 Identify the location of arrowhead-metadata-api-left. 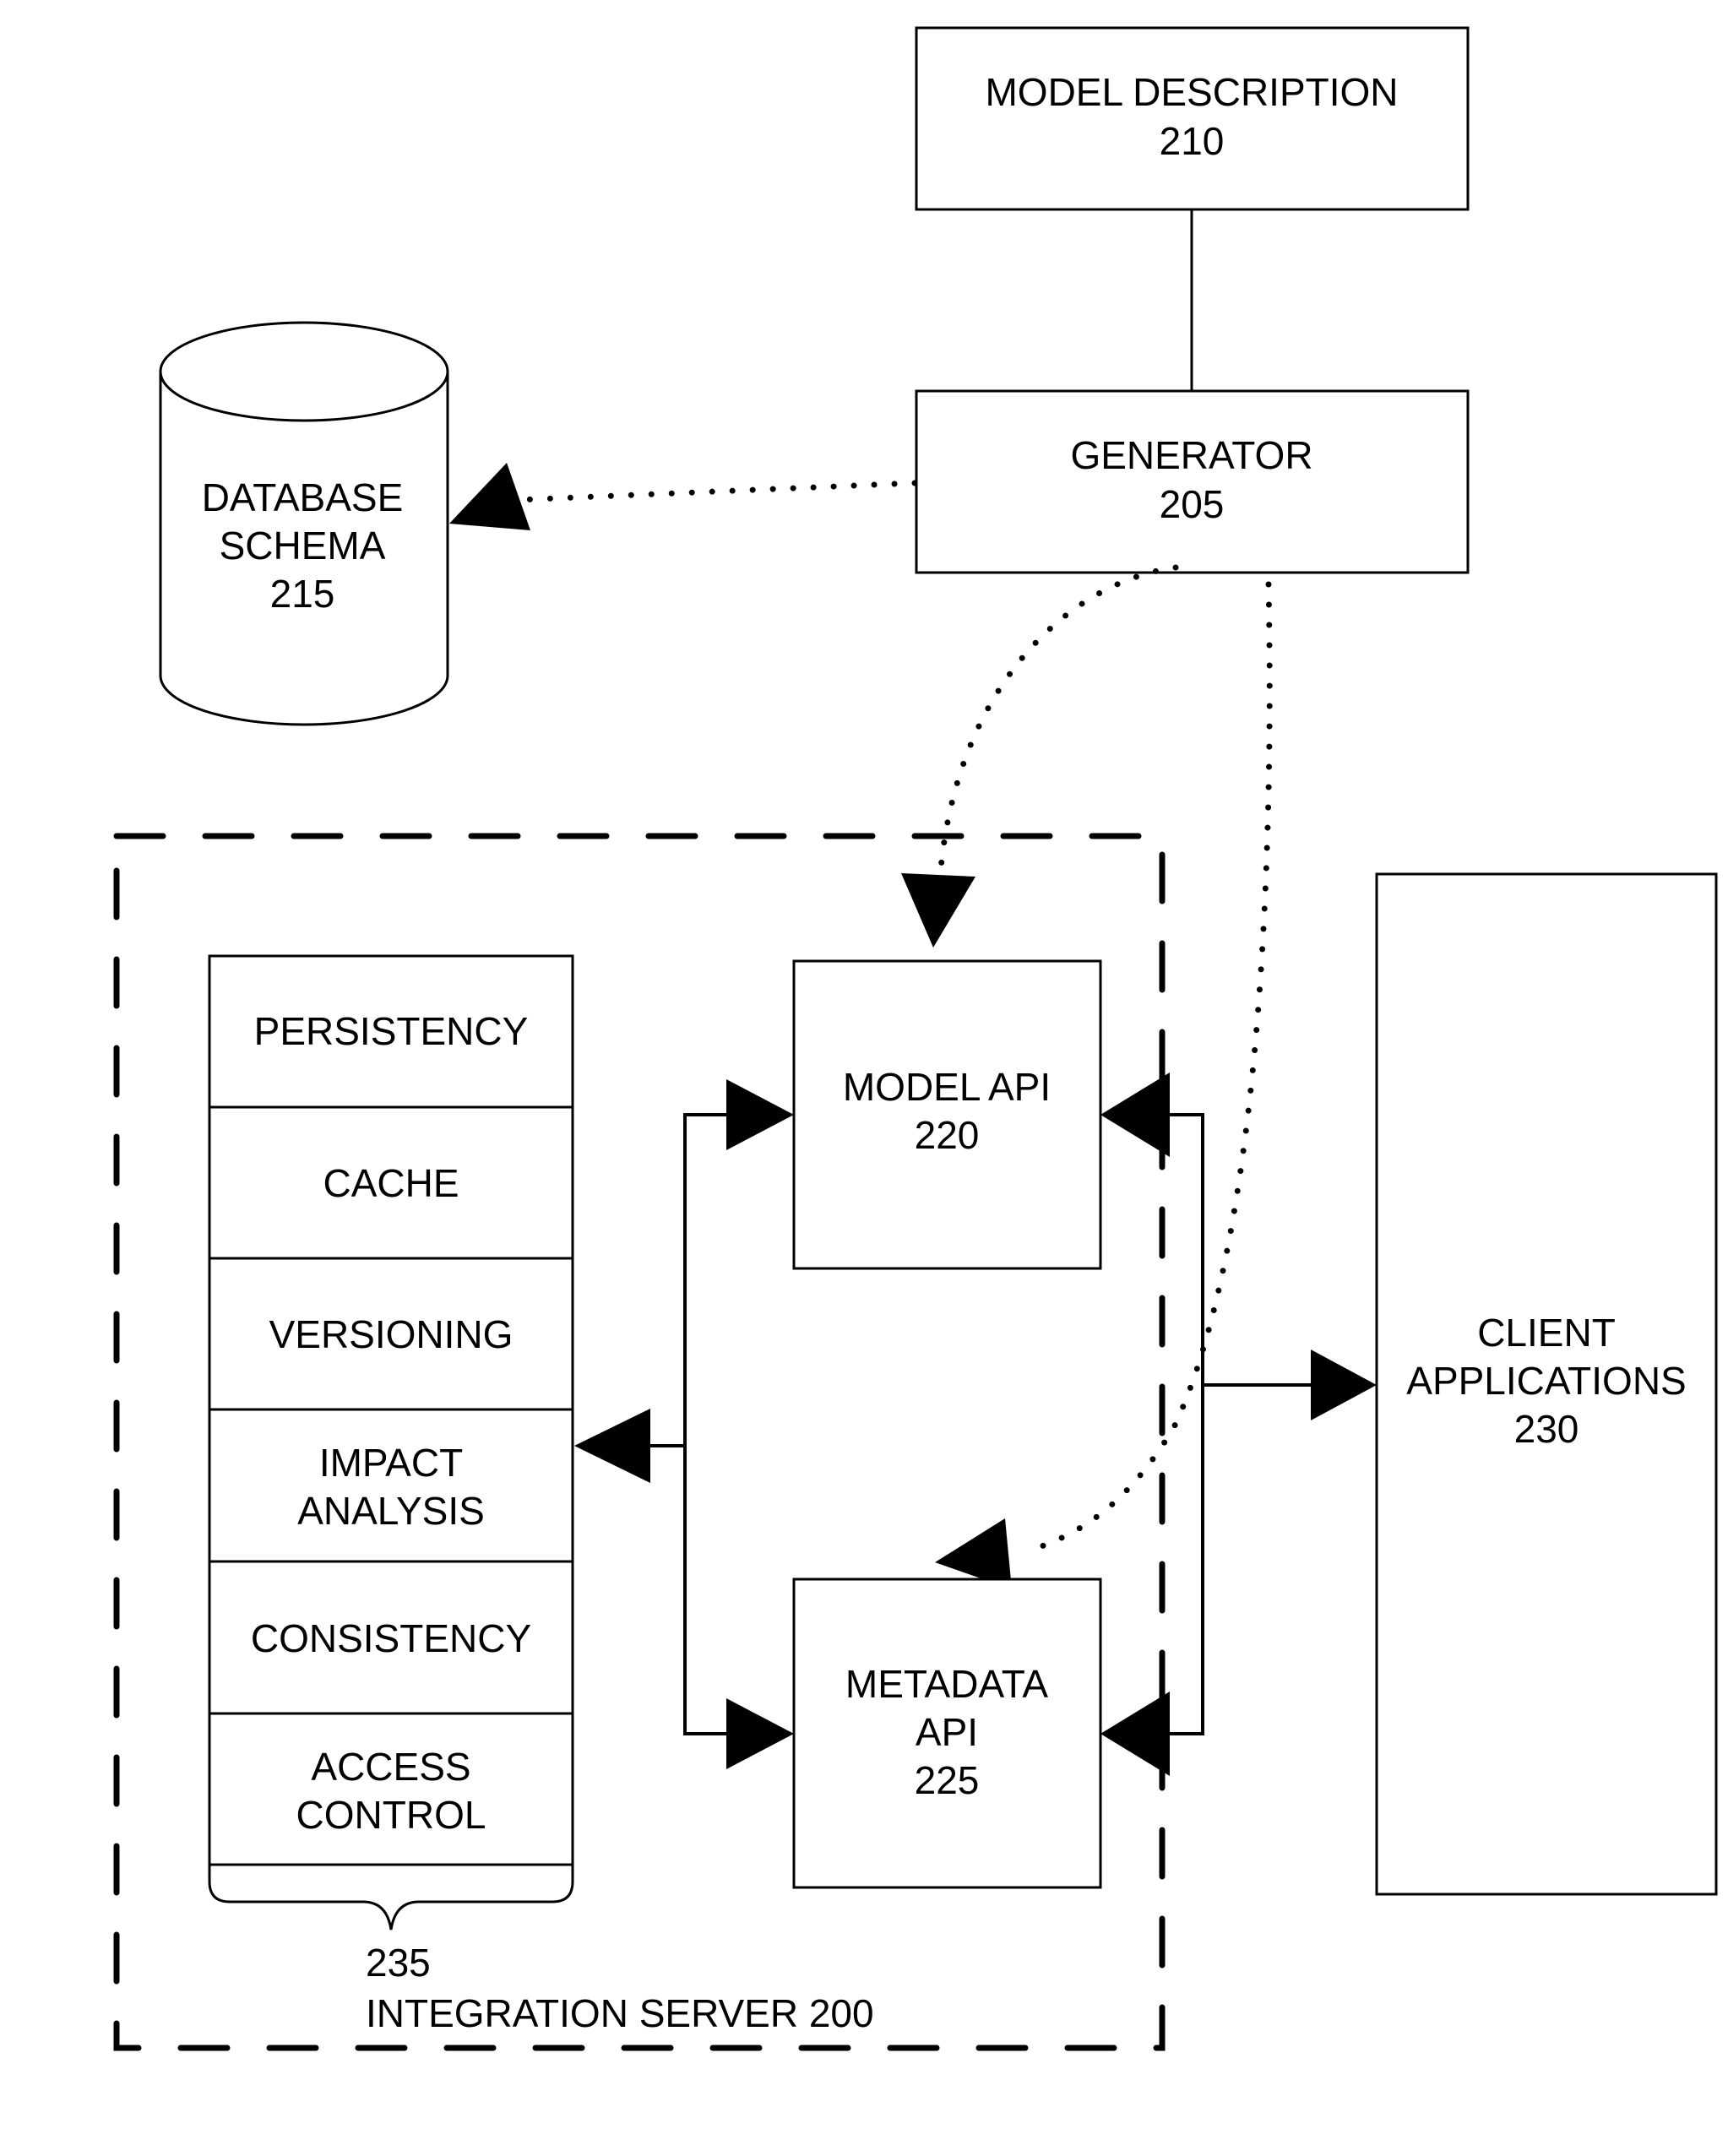
(760, 1733).